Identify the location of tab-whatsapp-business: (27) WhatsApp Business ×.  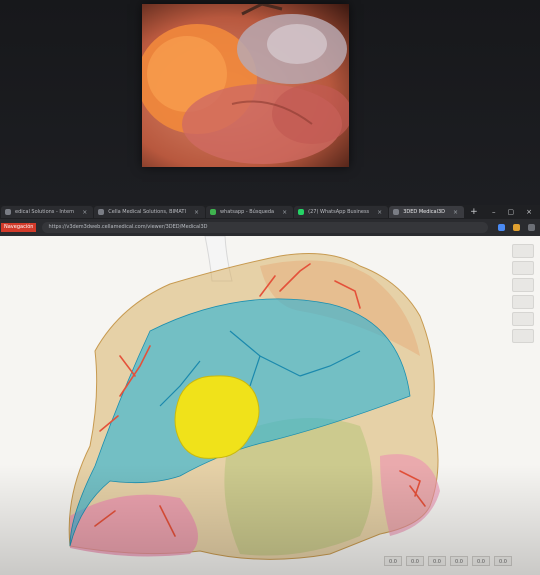
(341, 212).